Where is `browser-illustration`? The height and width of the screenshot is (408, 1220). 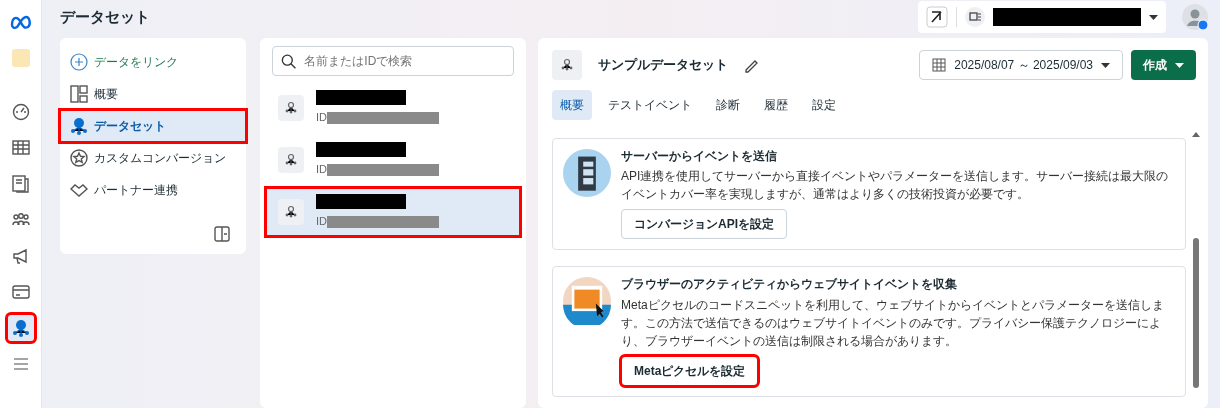 browser-illustration is located at coordinates (587, 301).